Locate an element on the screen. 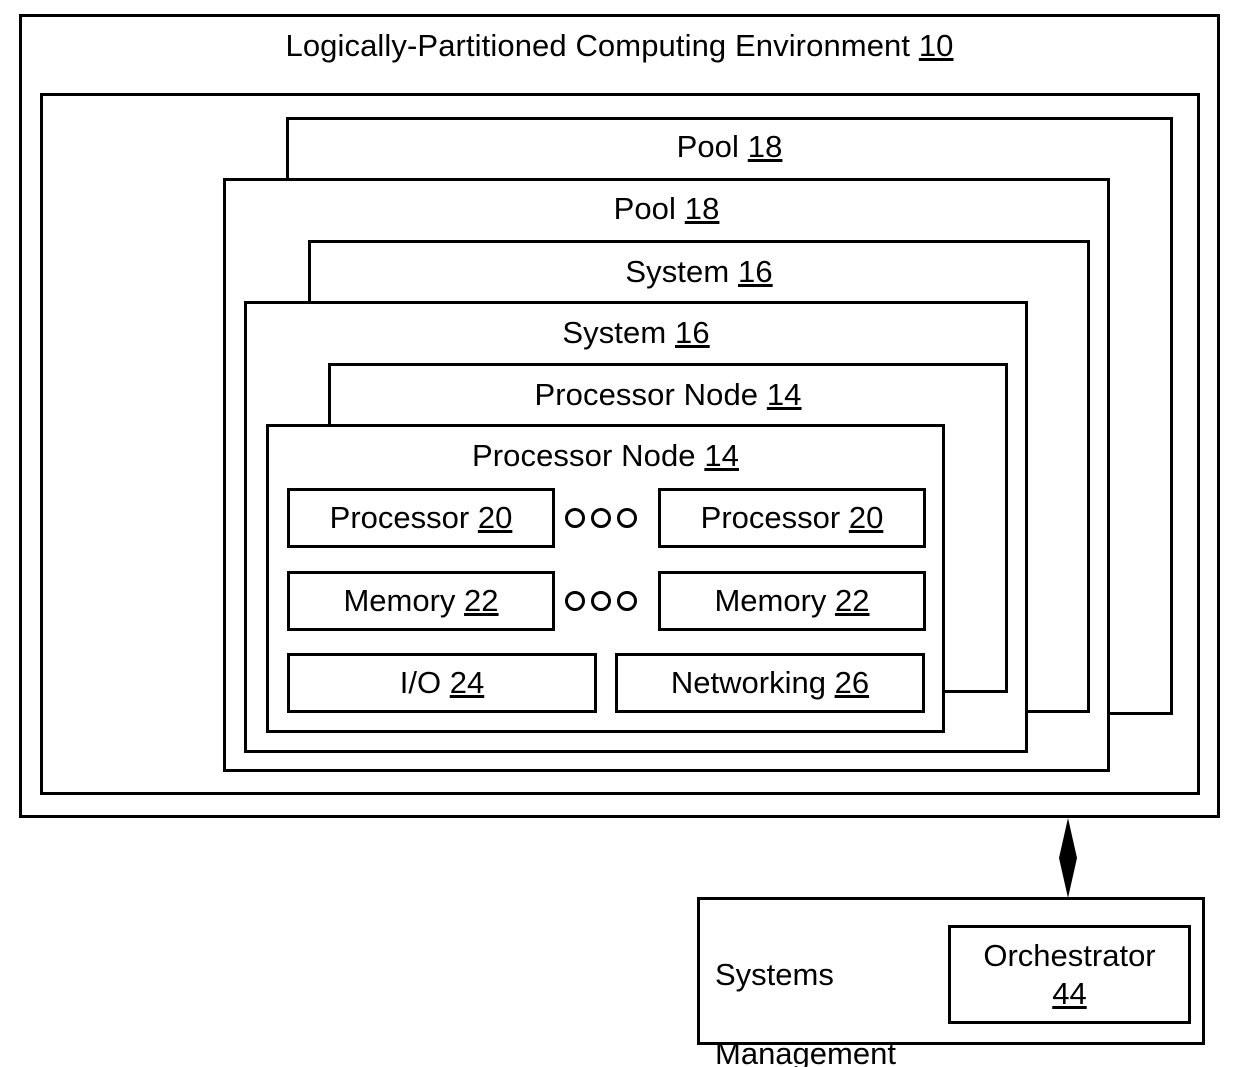 This screenshot has height=1067, width=1240. system-outer-title: System 16 is located at coordinates (699, 271).